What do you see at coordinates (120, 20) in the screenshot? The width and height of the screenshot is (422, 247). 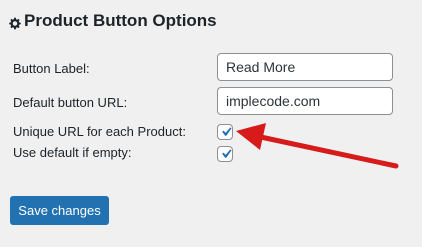 I see `section-title: Product Button Options` at bounding box center [120, 20].